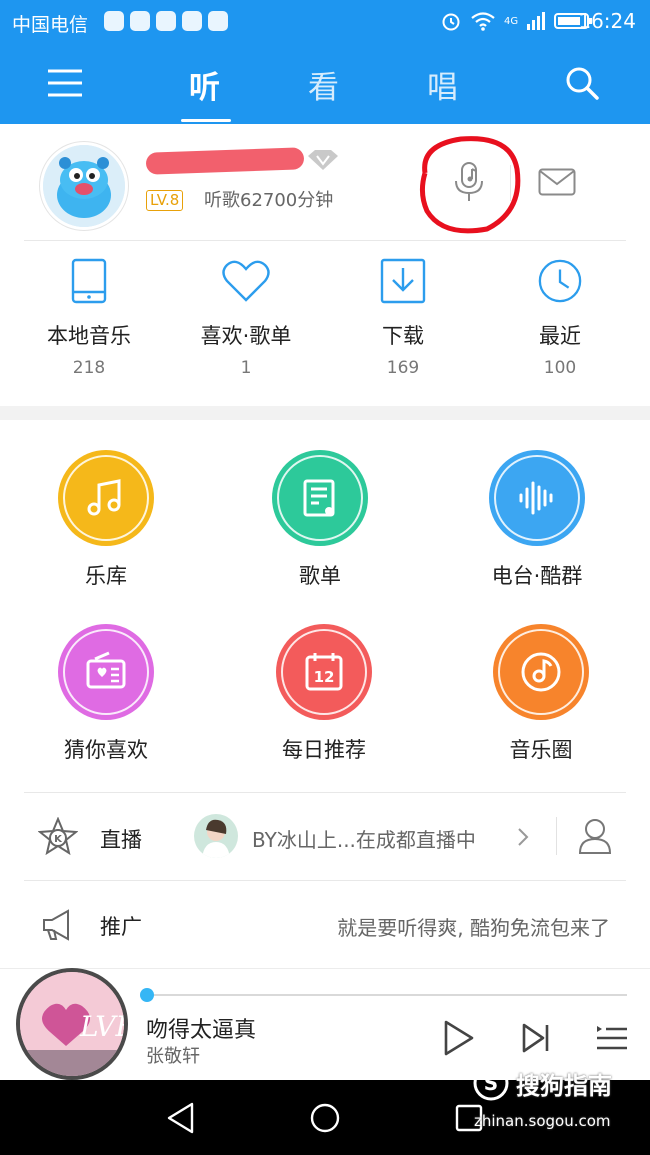  I want to click on wifi-icon, so click(483, 21).